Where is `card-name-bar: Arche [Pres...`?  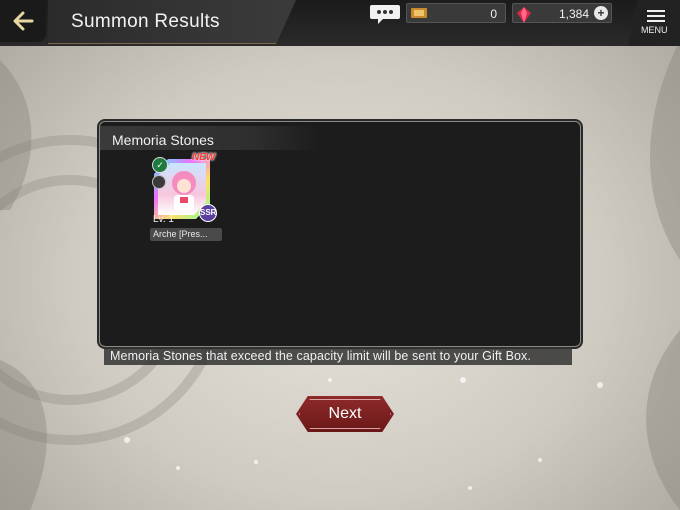
card-name-bar: Arche [Pres... is located at coordinates (186, 234).